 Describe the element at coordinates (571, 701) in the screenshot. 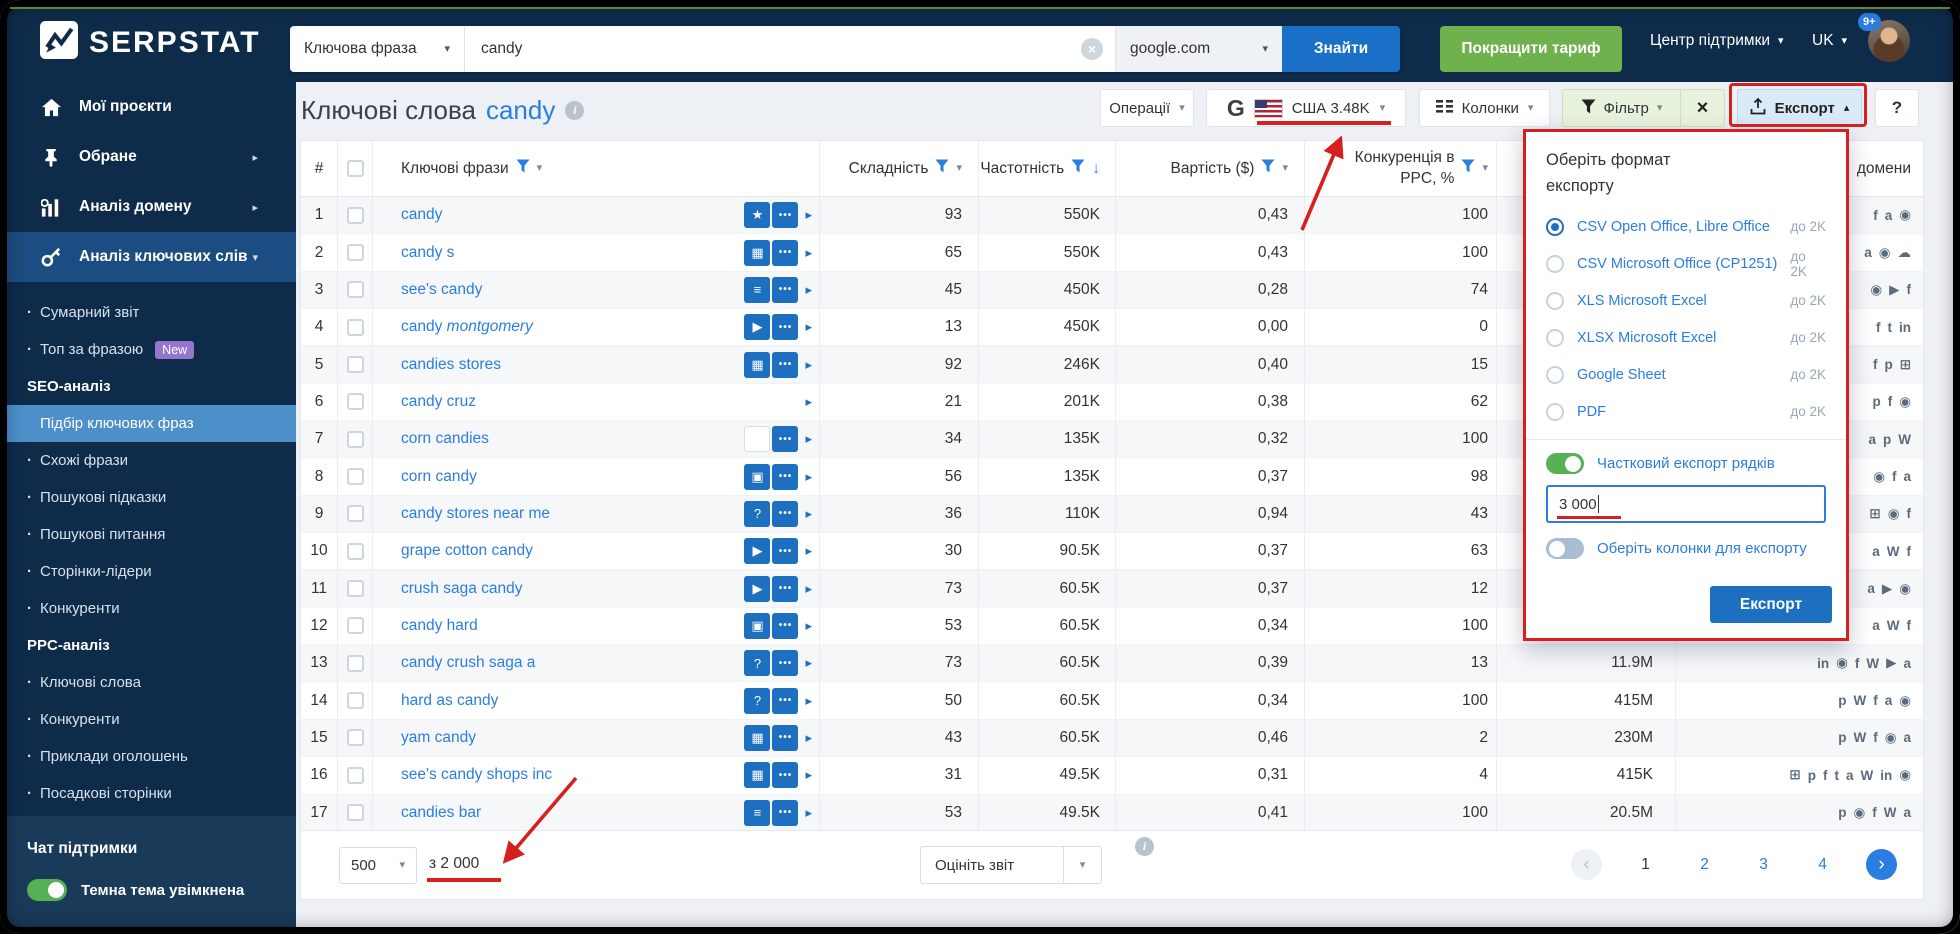

I see `keyword-link: hard as candy` at that location.